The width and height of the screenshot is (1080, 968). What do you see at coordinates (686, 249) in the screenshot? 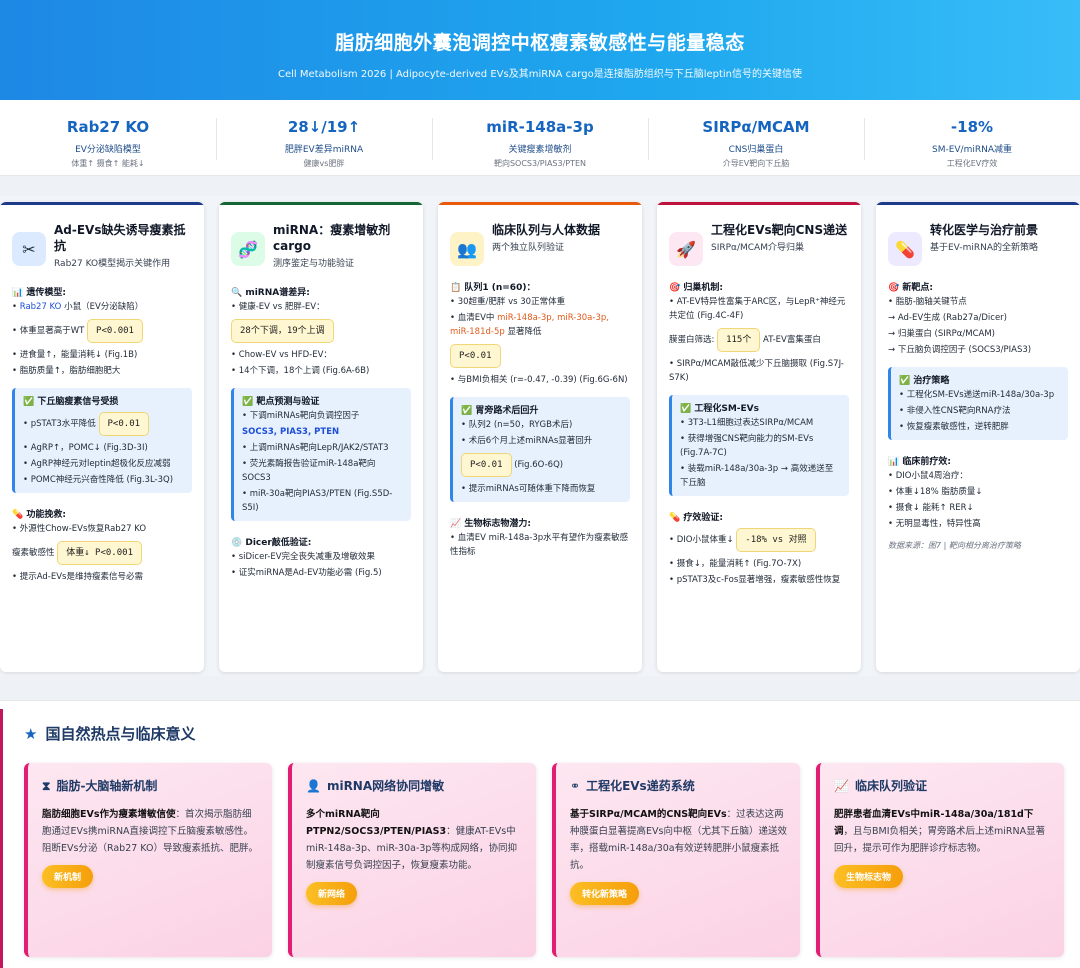
I see `rocket-icon: 🚀` at bounding box center [686, 249].